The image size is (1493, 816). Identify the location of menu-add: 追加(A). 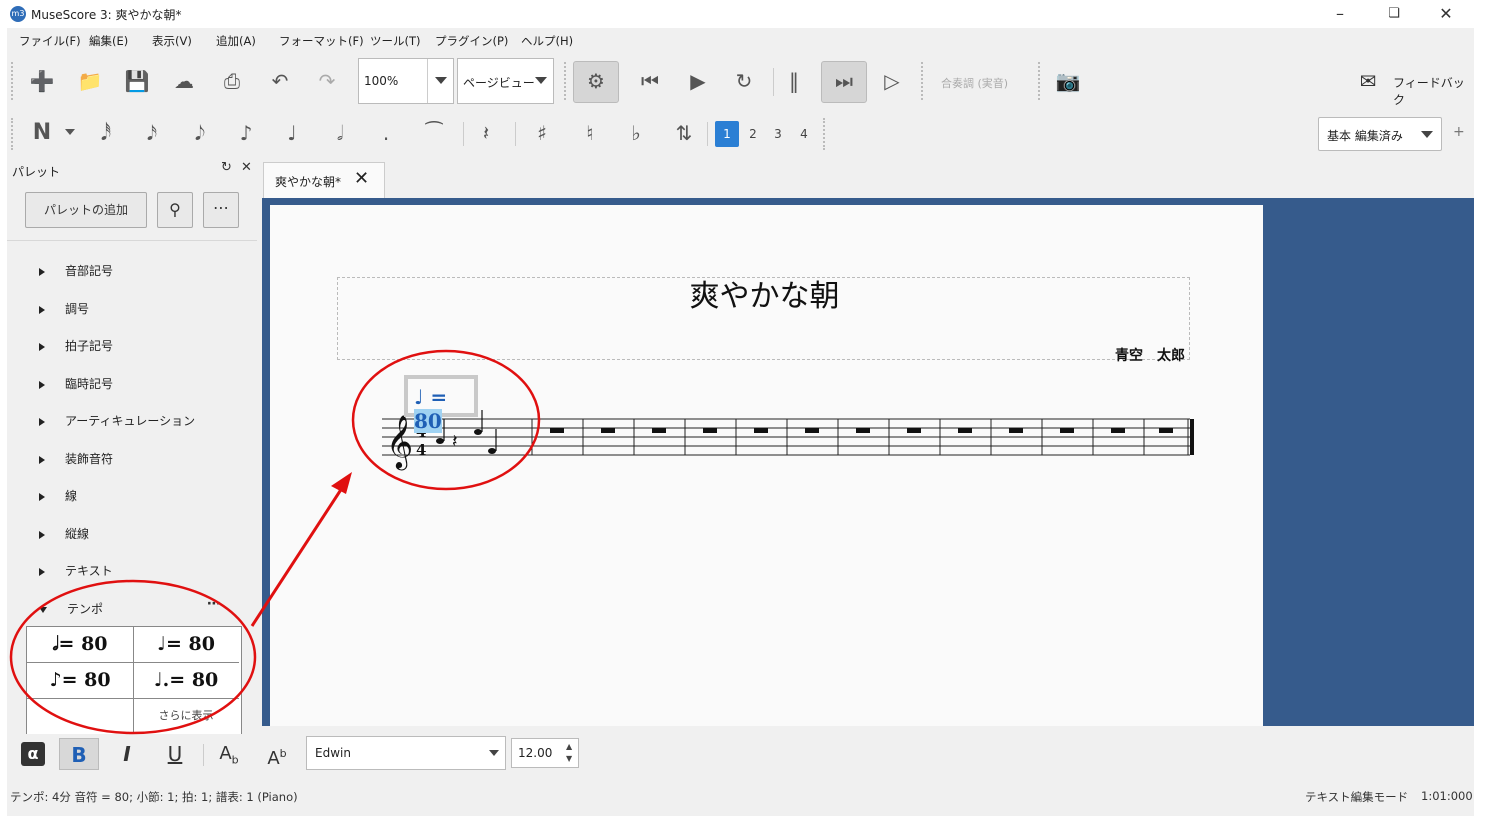
(236, 41).